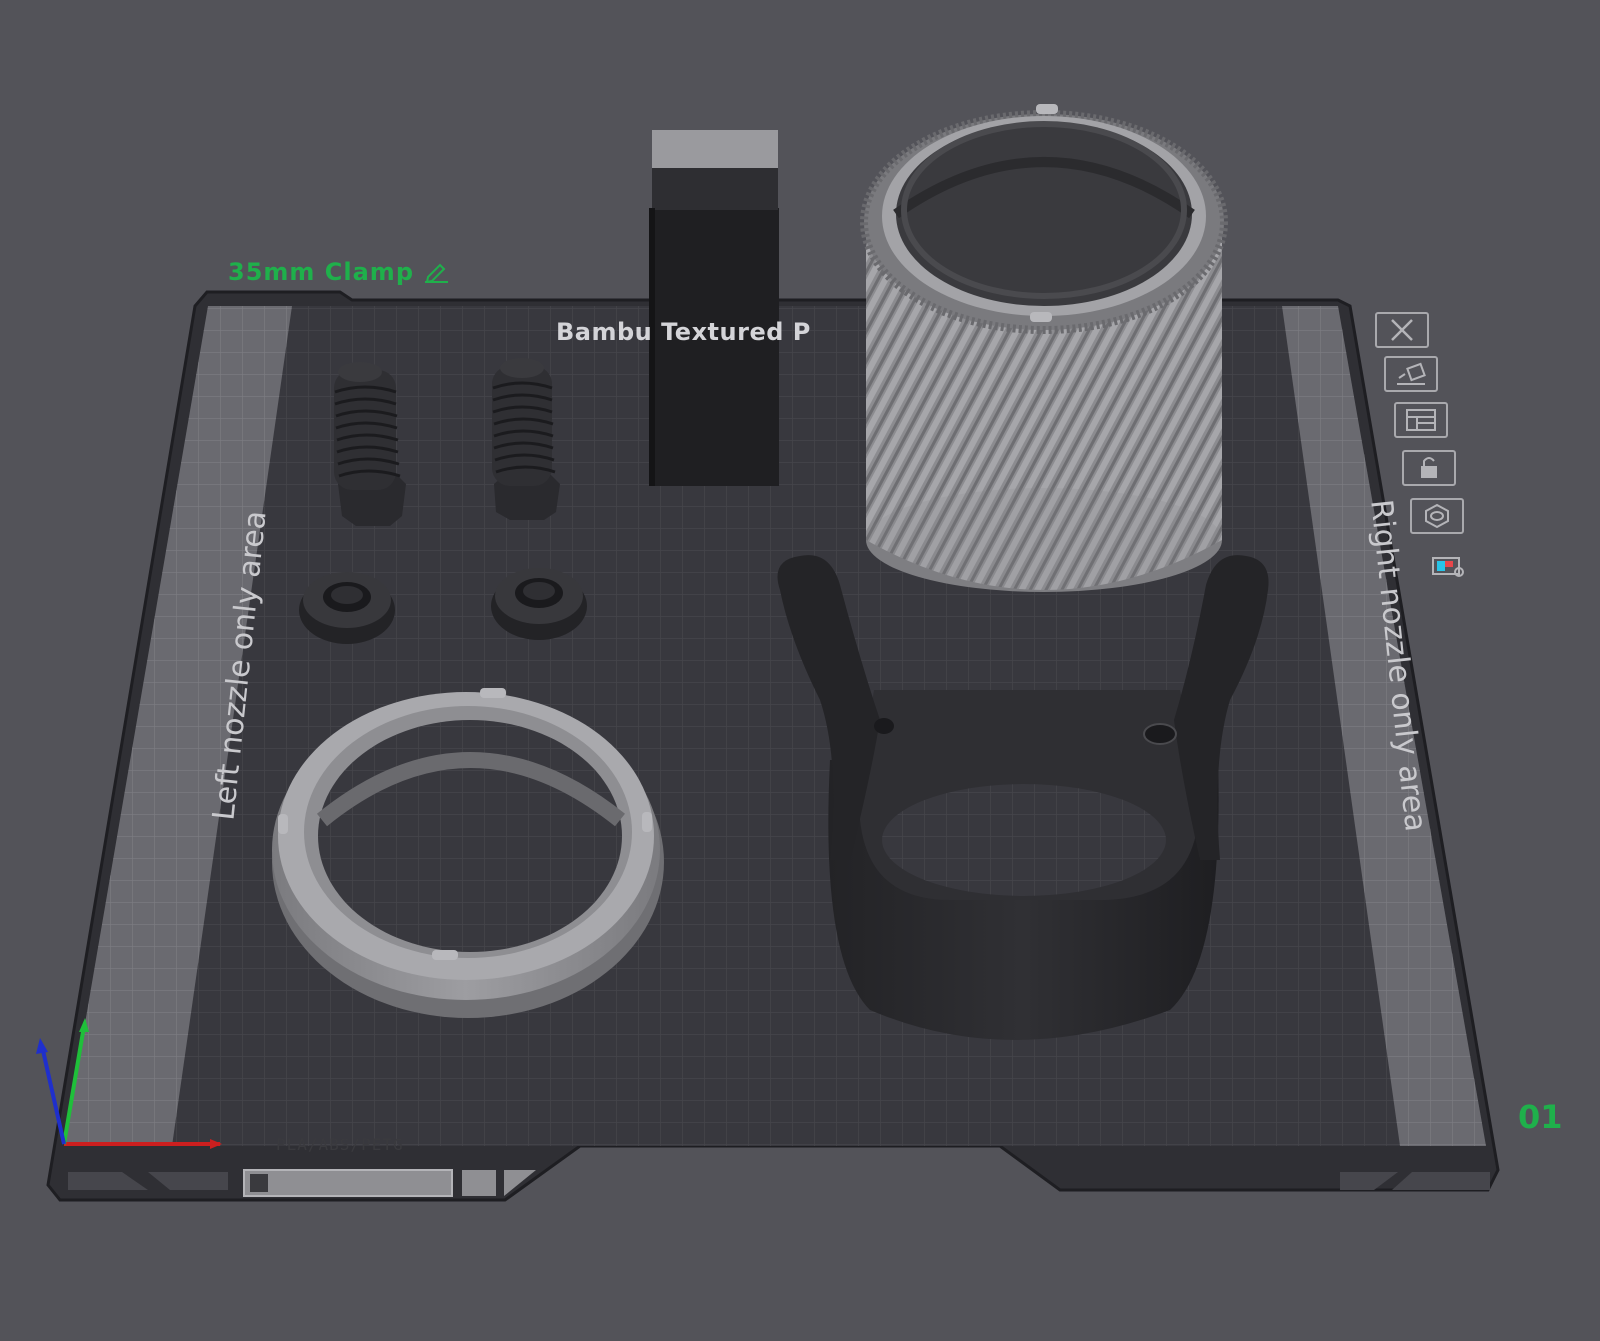 The width and height of the screenshot is (1600, 1341). I want to click on plate-settings-icon, so click(1437, 516).